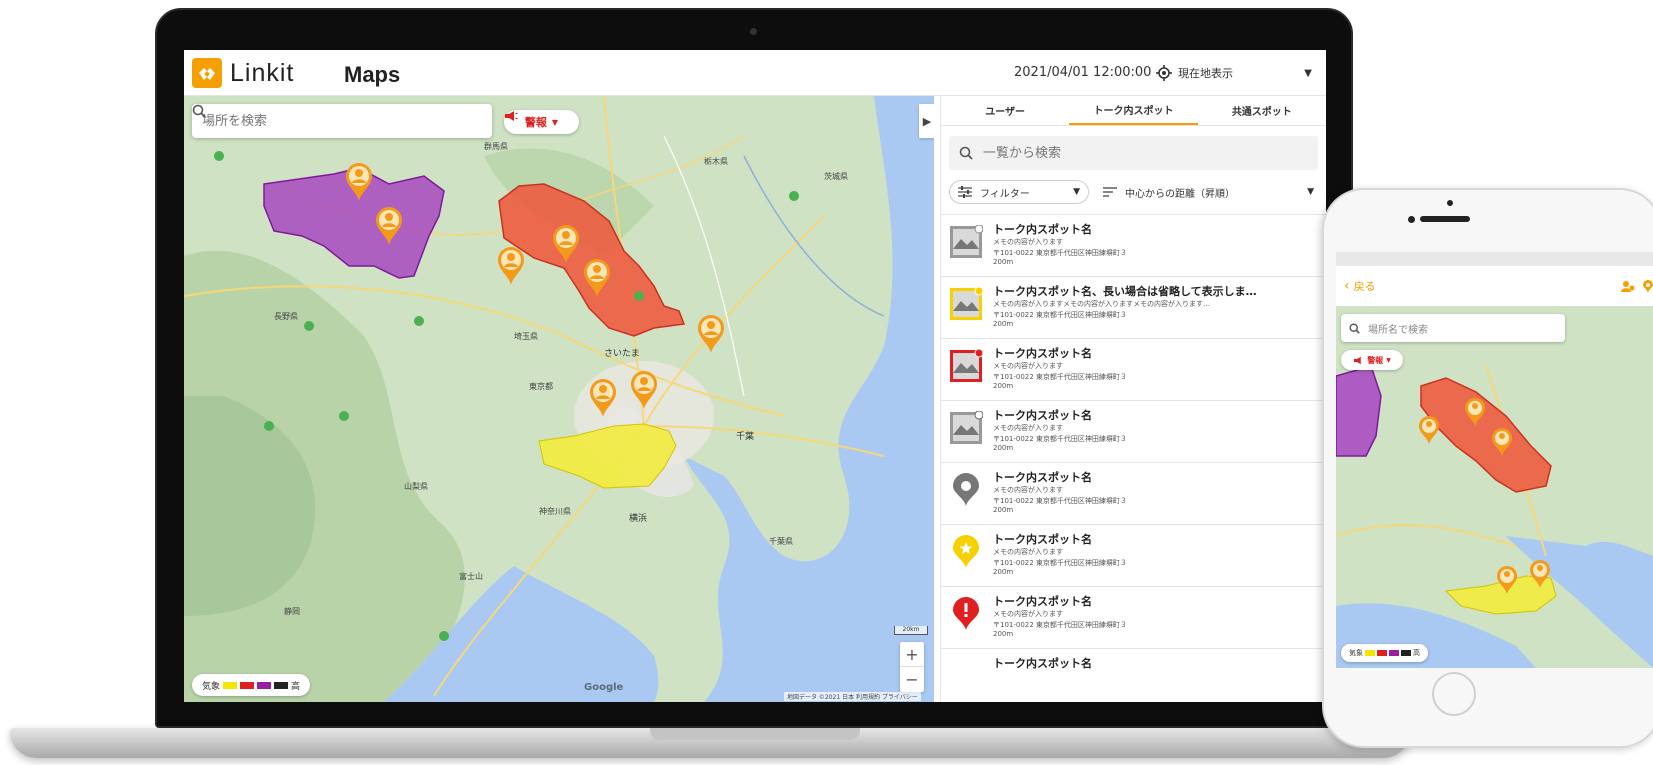  What do you see at coordinates (526, 336) in the screenshot?
I see `map-label: 埼玉県` at bounding box center [526, 336].